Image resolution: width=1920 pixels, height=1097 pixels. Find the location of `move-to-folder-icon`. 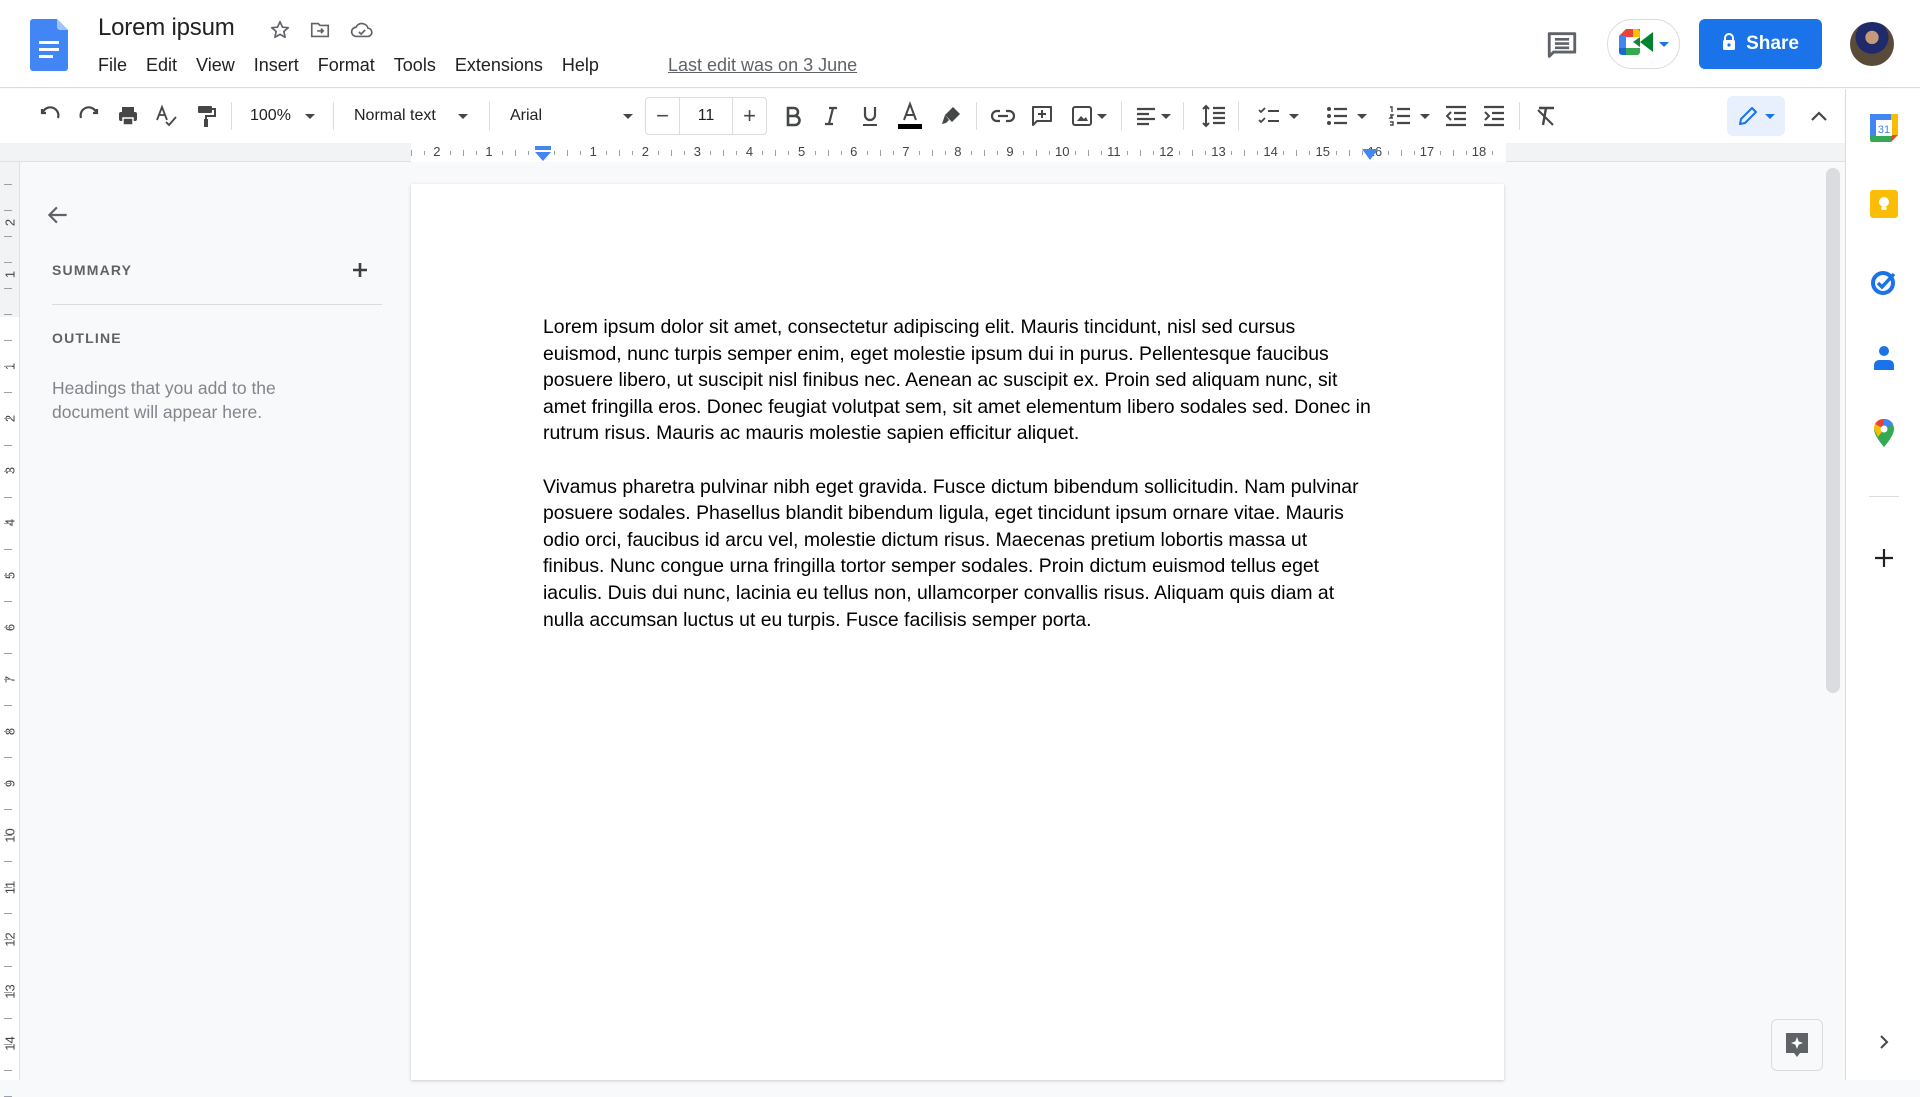

move-to-folder-icon is located at coordinates (320, 30).